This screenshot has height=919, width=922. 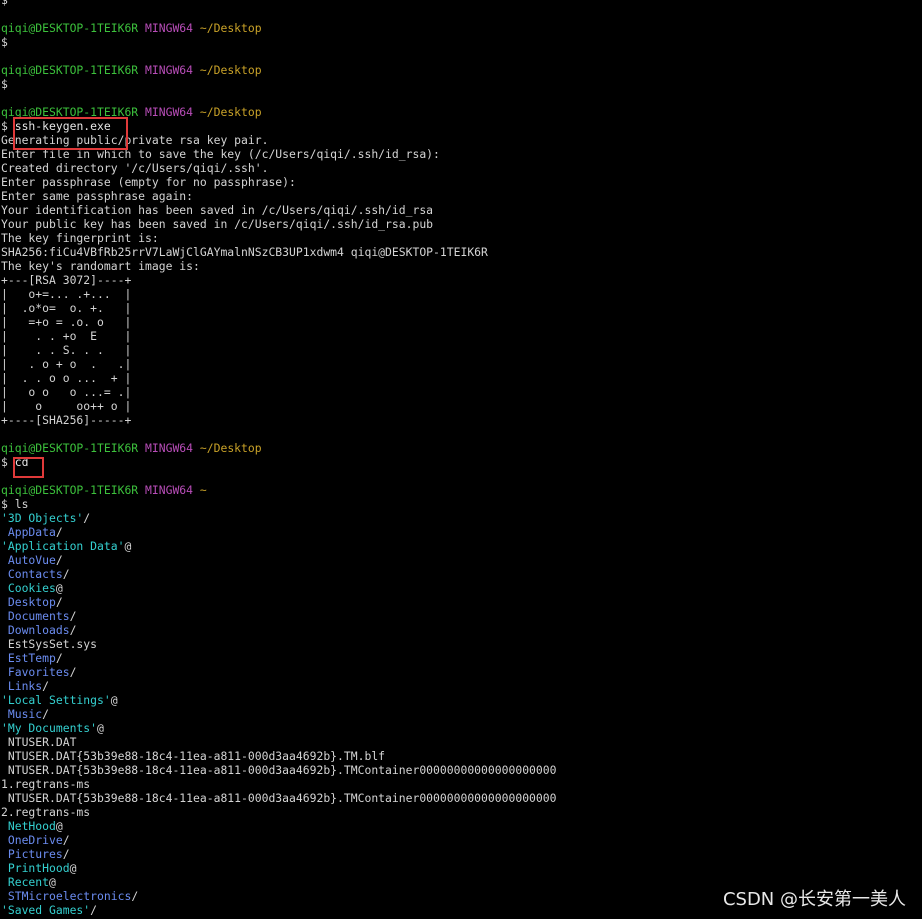 I want to click on terminal-line: | o o o ...= .|, so click(x=461, y=392).